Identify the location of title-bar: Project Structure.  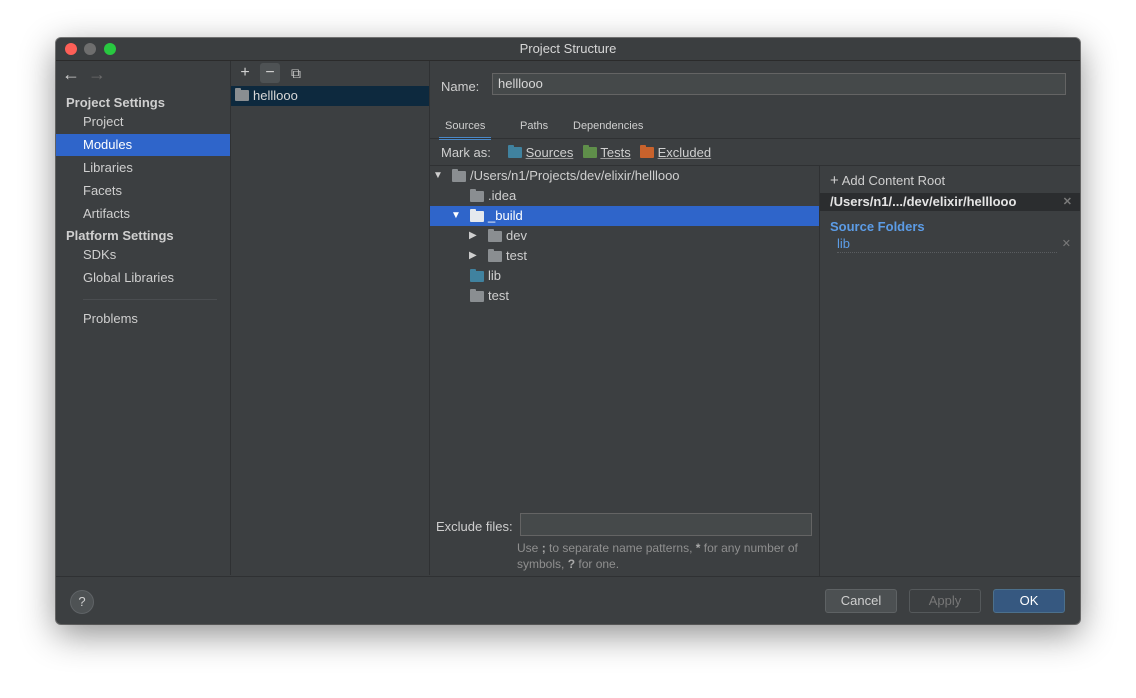
(568, 49).